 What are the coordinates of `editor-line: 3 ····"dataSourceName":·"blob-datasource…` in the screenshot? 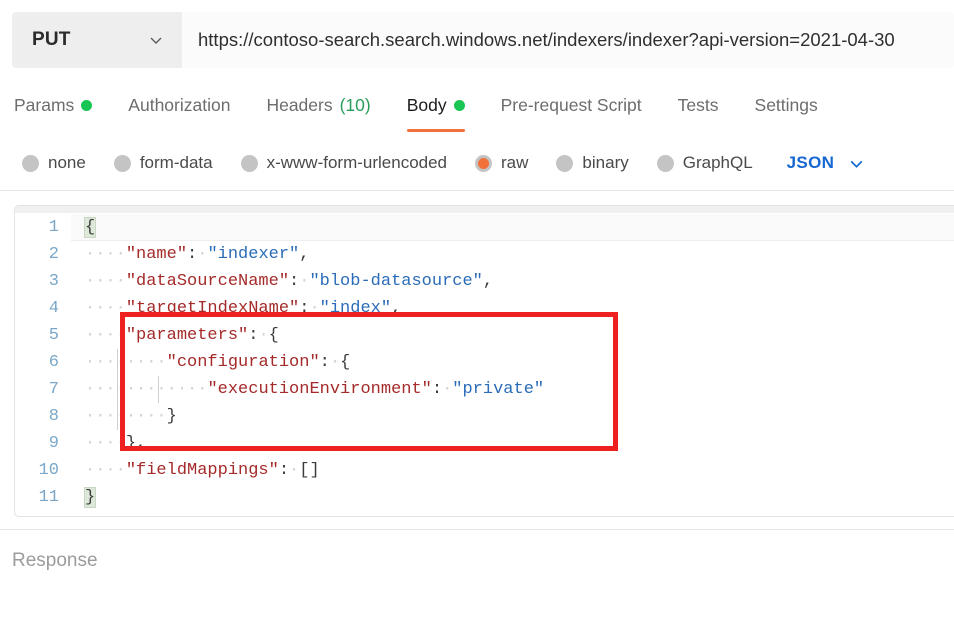 It's located at (484, 281).